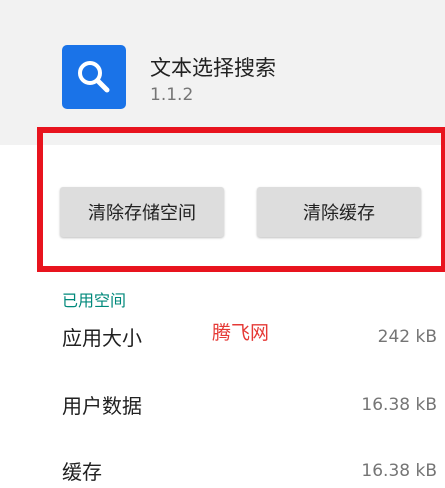 The height and width of the screenshot is (488, 445). I want to click on clear-storage-button: 清除存储空间, so click(142, 212).